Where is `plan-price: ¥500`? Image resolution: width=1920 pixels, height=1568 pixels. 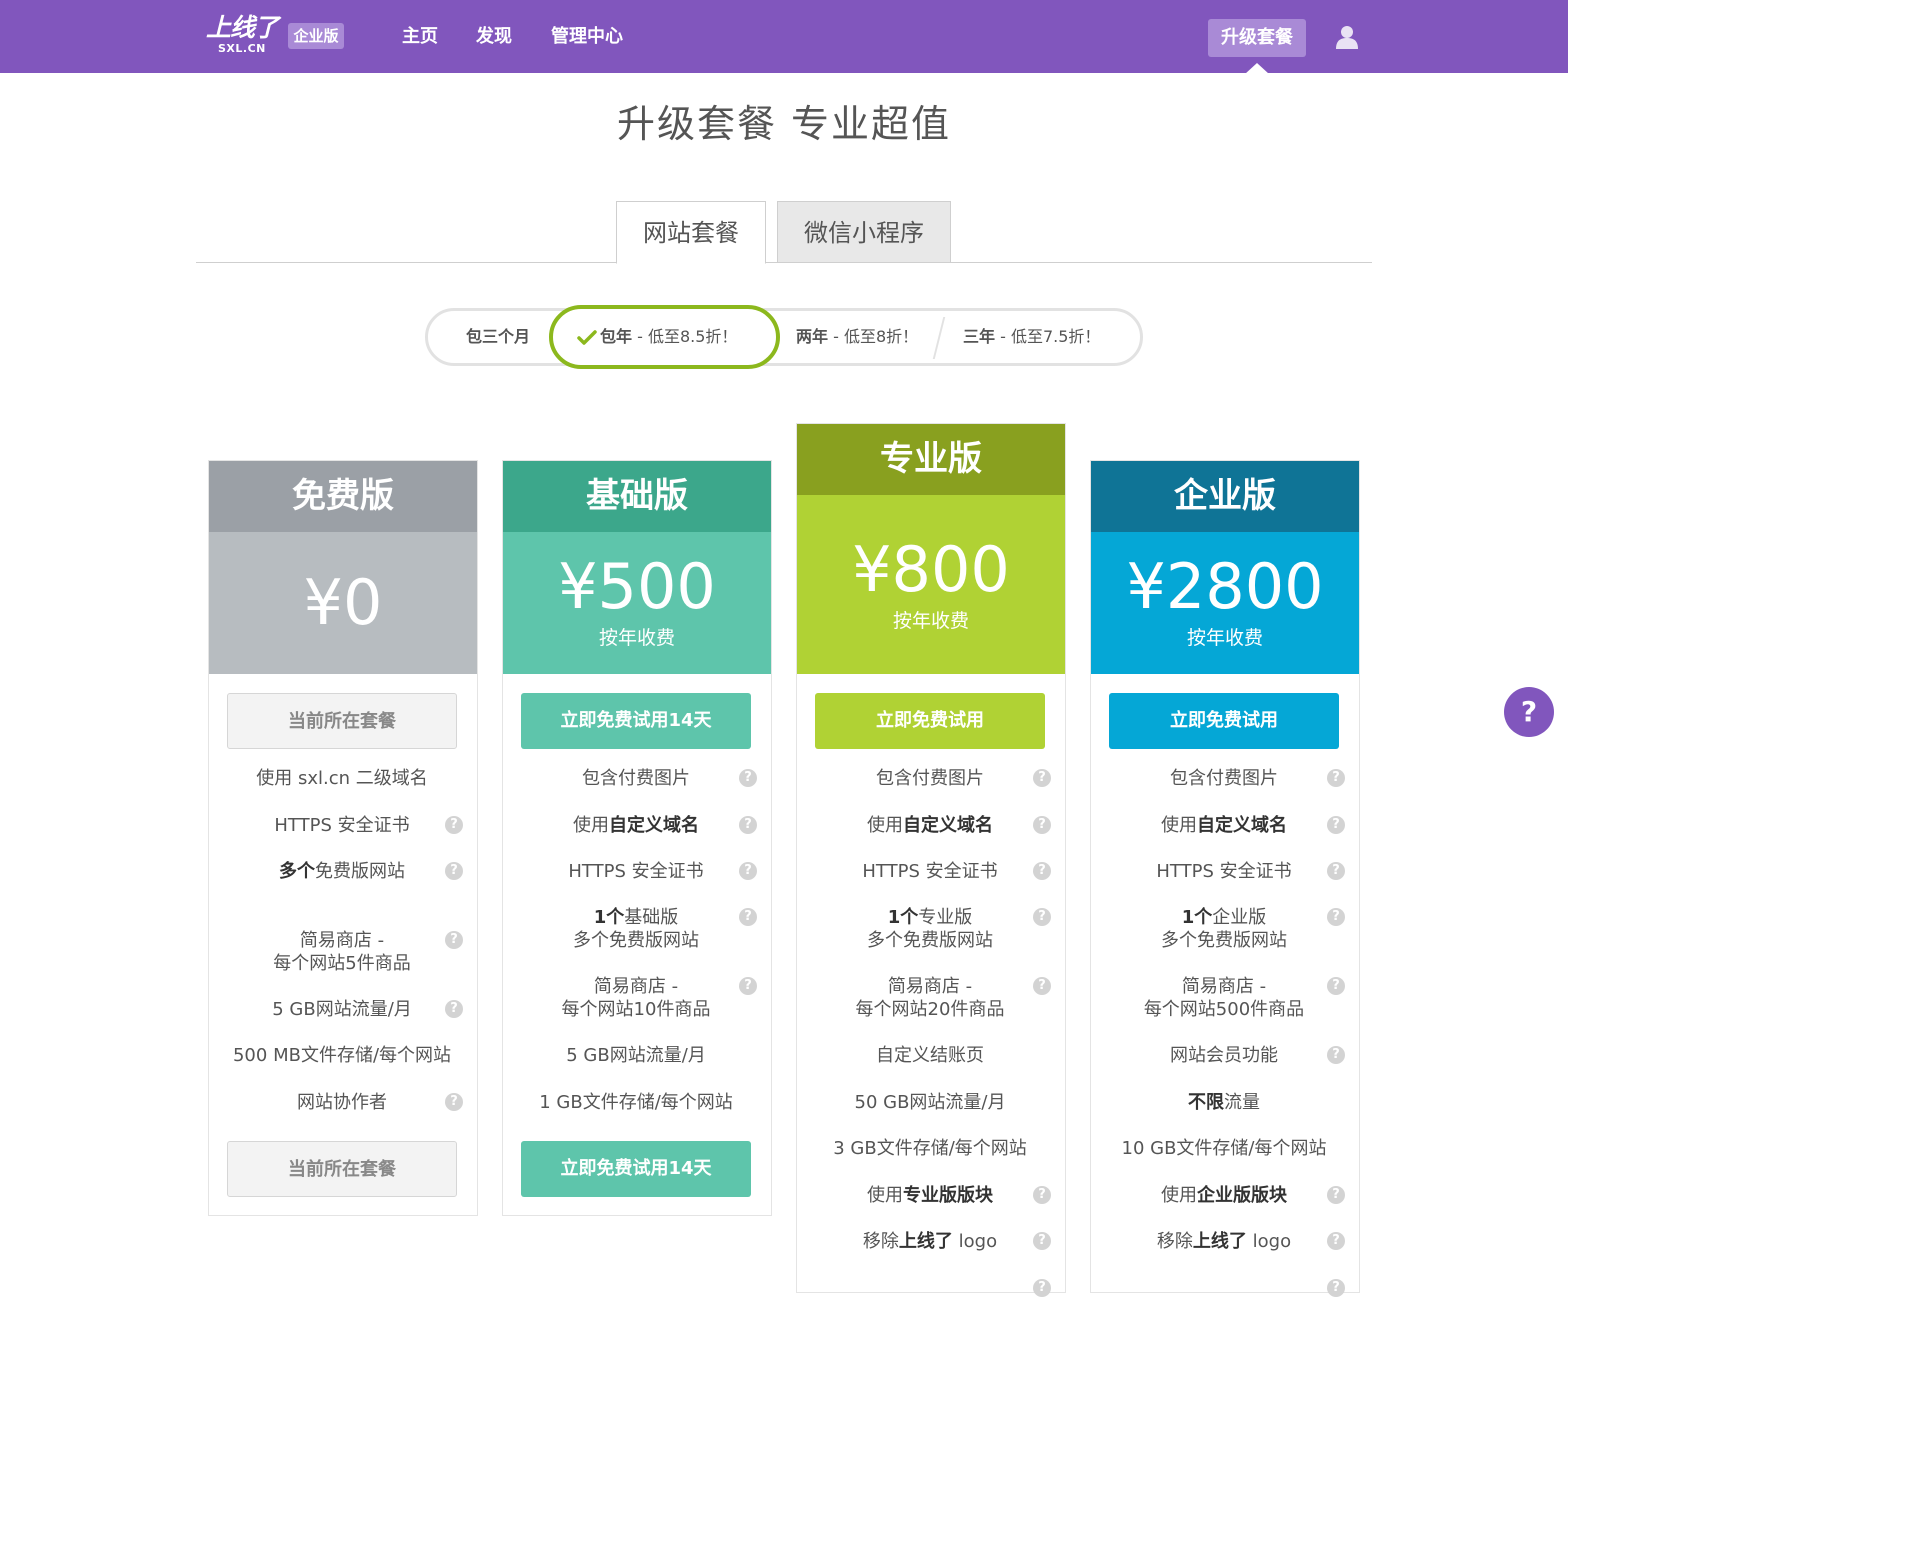
plan-price: ¥500 is located at coordinates (637, 586).